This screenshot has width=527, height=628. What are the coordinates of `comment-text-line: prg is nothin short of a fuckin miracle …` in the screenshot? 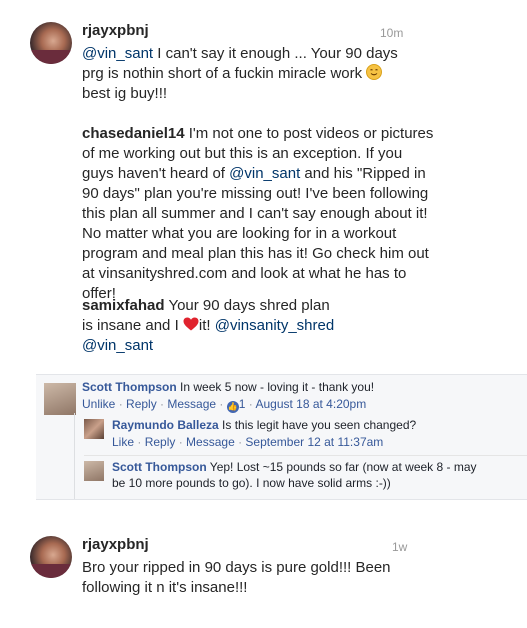 It's located at (224, 73).